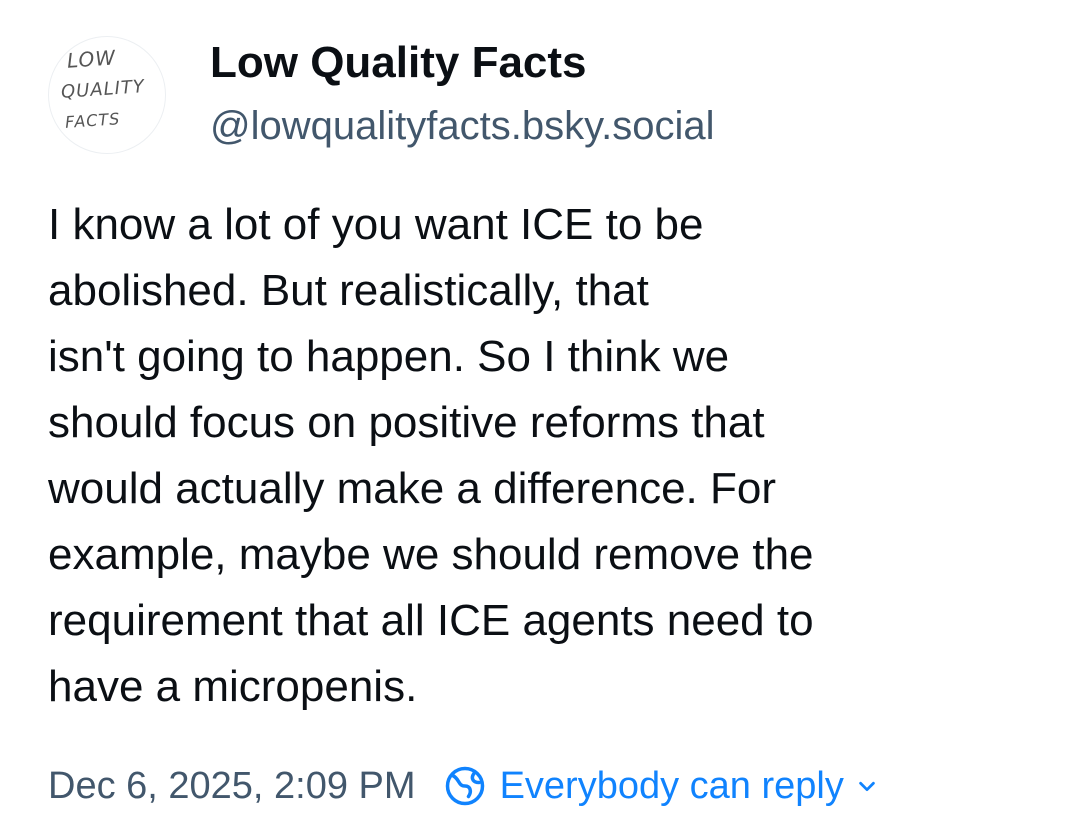 This screenshot has width=1080, height=825. Describe the element at coordinates (412, 488) in the screenshot. I see `post-text-line: would actually make a difference. For` at that location.